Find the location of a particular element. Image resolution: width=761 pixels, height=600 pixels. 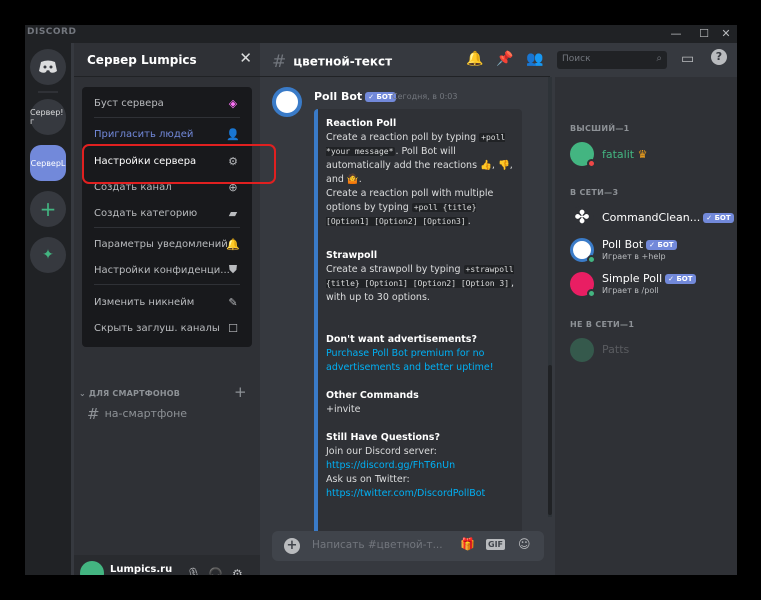

pin-icon: 📌 is located at coordinates (504, 59).